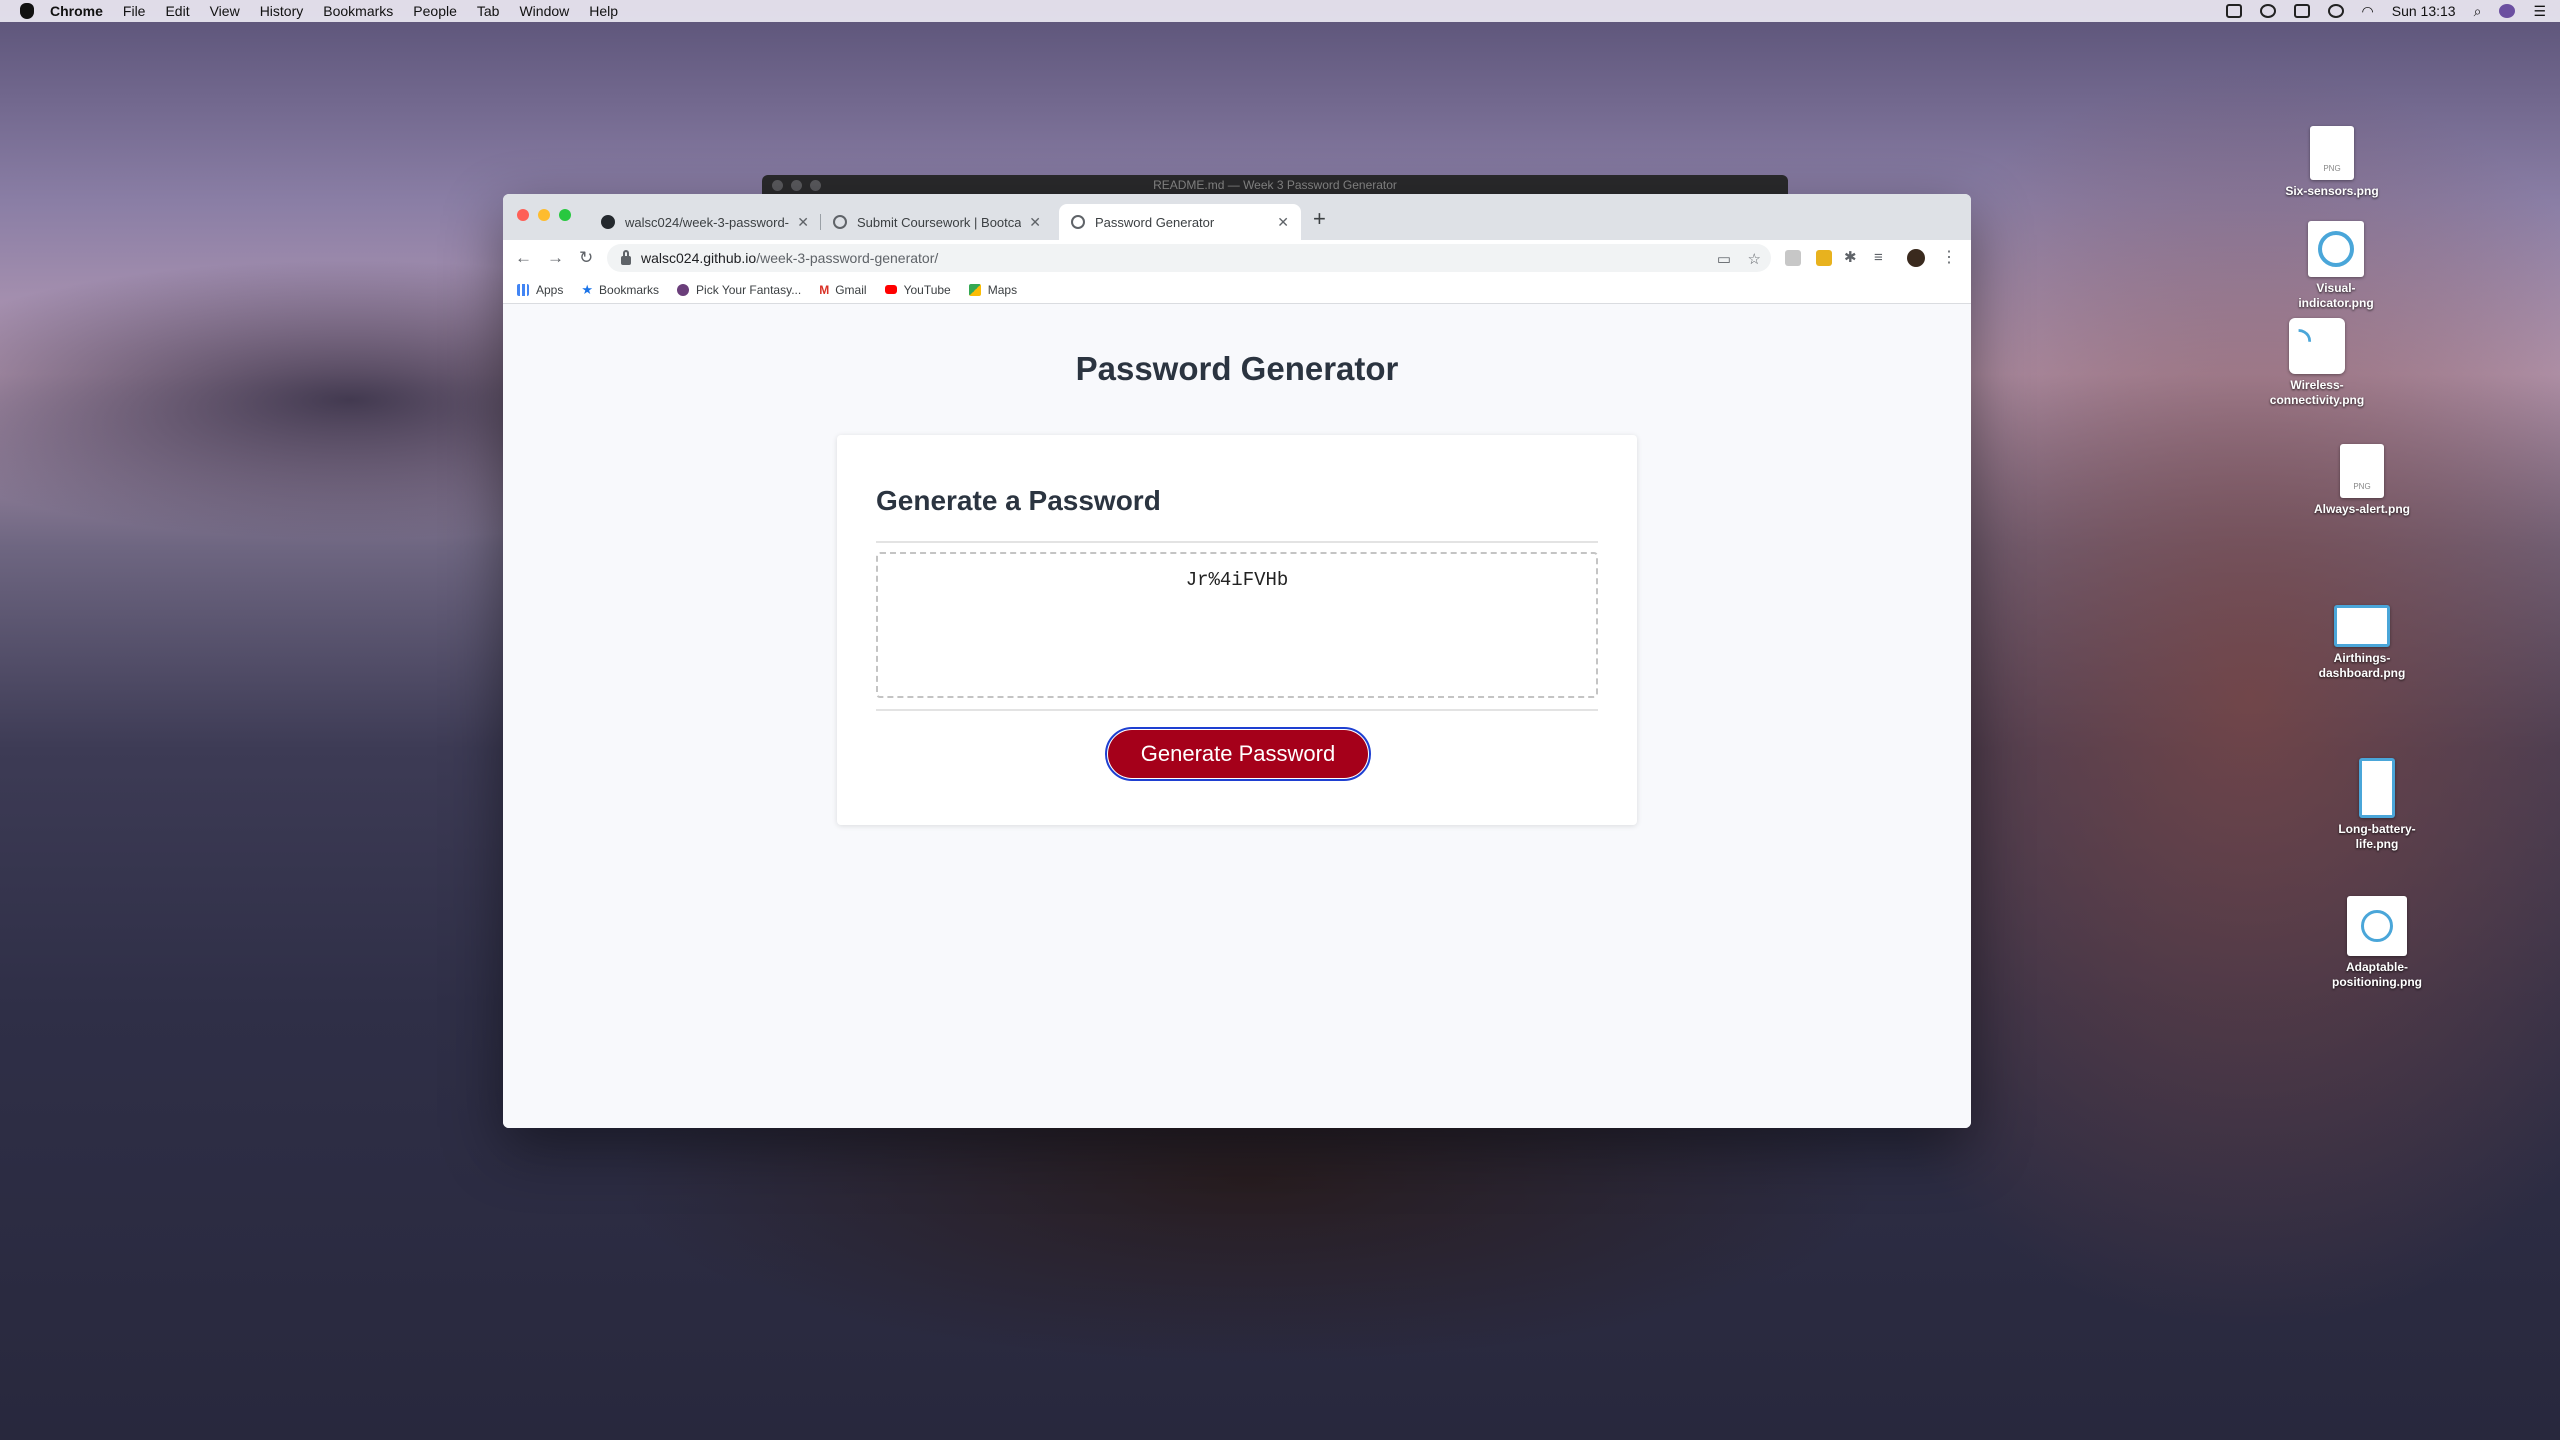 The height and width of the screenshot is (1440, 2560). Describe the element at coordinates (629, 289) in the screenshot. I see `bookmark-label: Bookmarks` at that location.